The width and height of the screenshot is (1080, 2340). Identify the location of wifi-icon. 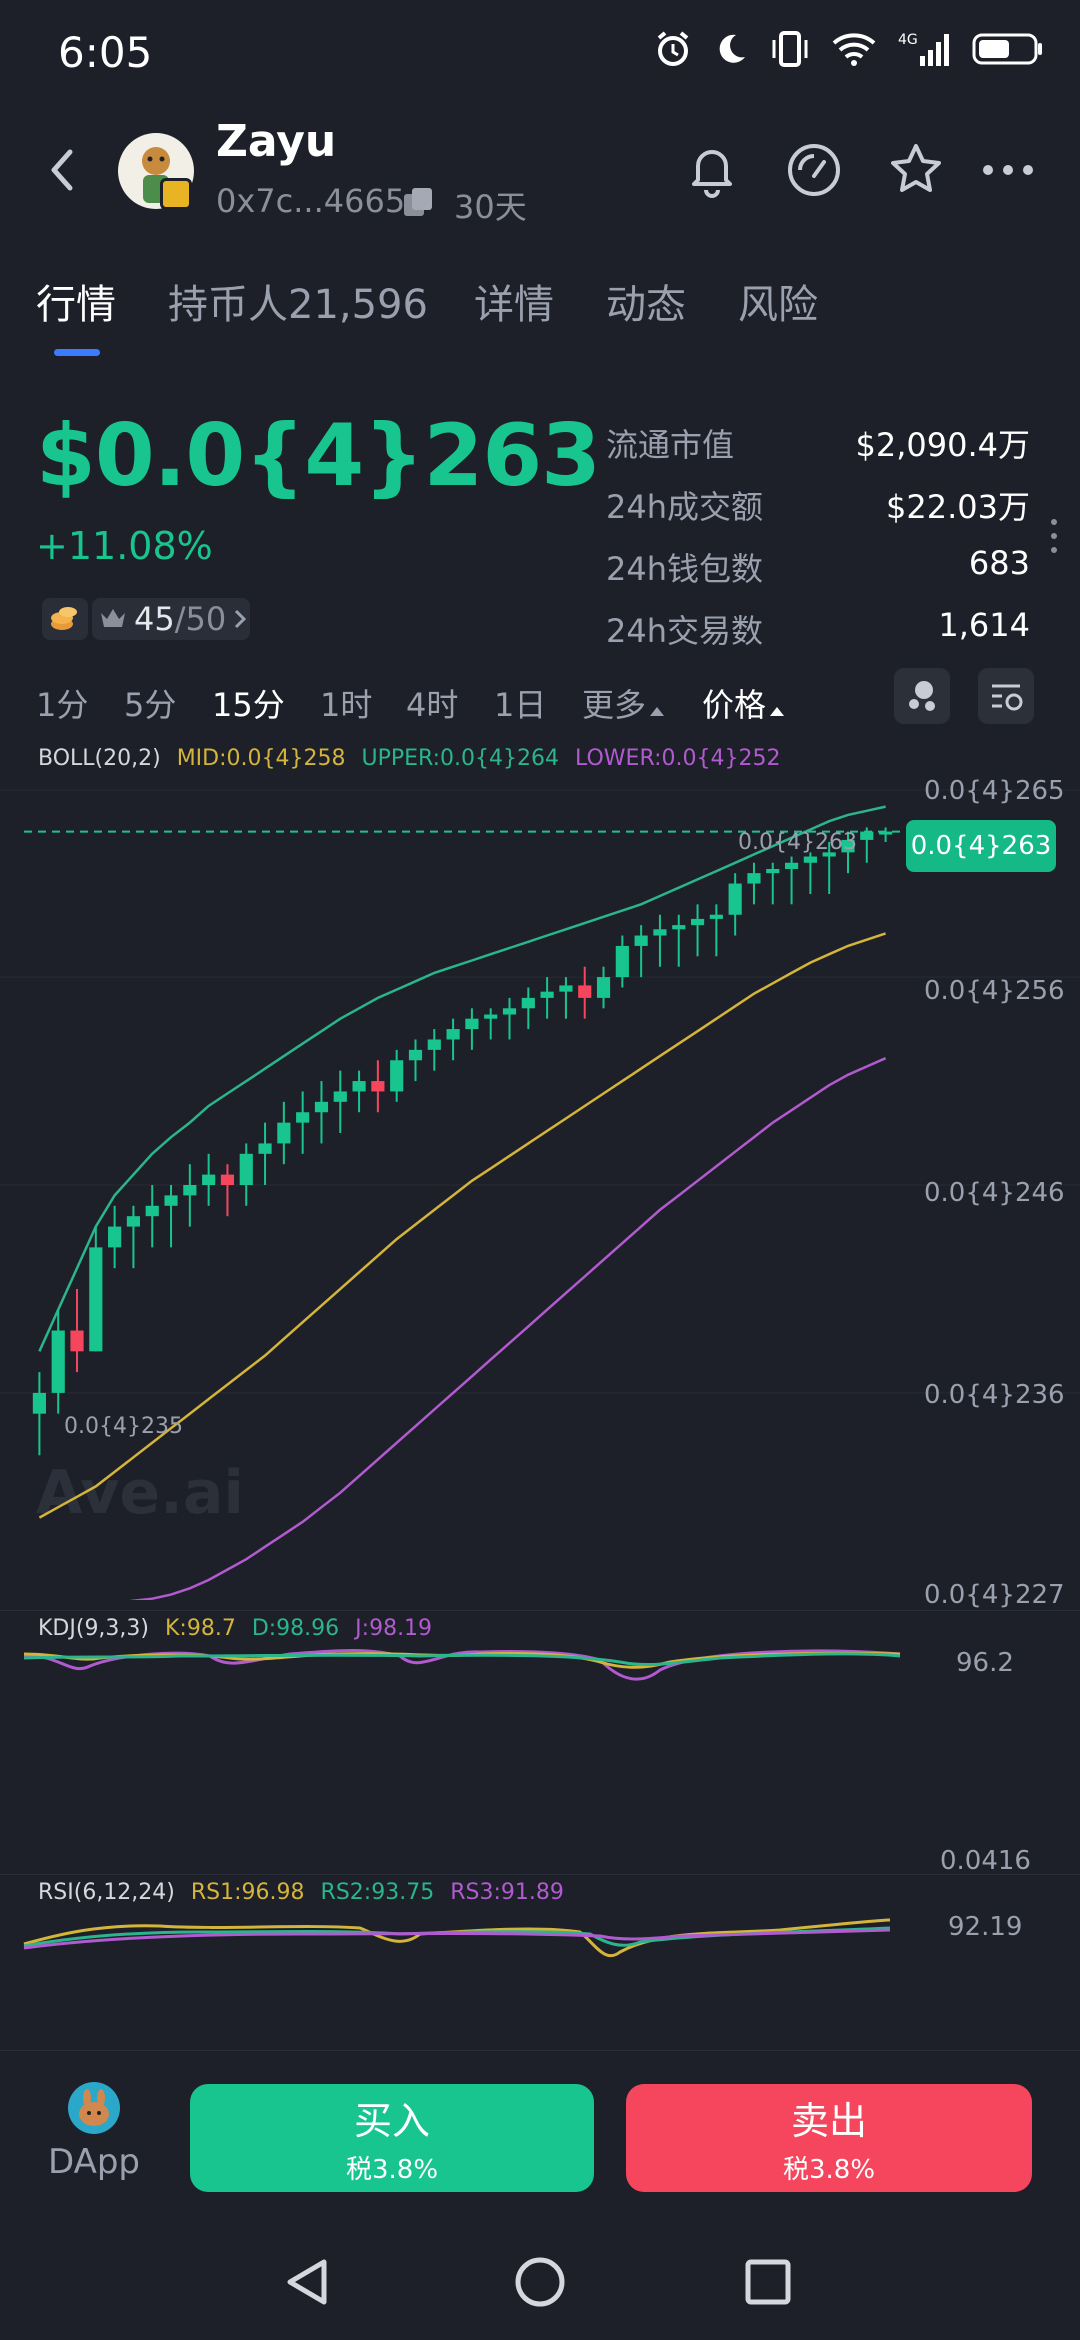
(854, 49).